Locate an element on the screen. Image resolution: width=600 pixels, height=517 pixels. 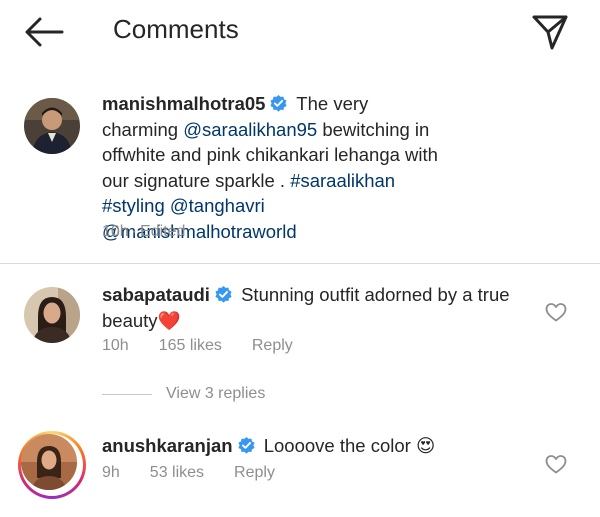
comment-meta: 9h 53 likes Reply is located at coordinates (188, 473).